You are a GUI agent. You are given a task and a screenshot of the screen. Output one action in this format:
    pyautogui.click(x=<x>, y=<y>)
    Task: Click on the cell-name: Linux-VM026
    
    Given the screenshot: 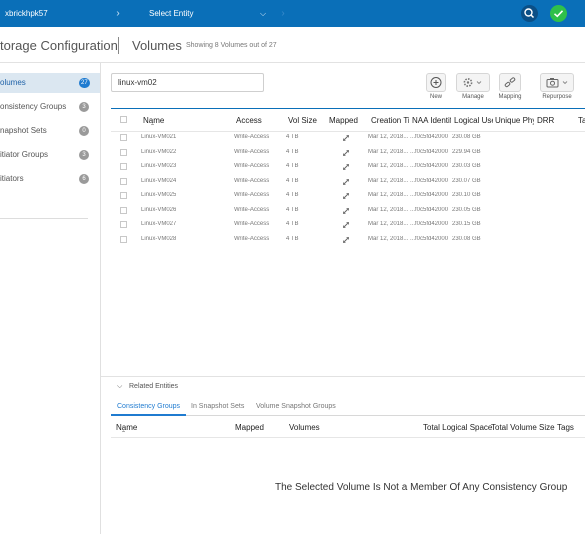 What is the action you would take?
    pyautogui.click(x=159, y=210)
    